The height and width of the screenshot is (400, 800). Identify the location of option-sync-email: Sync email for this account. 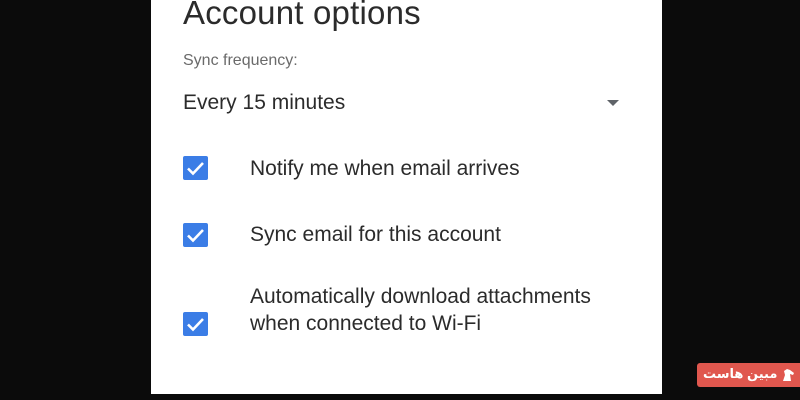
(403, 234).